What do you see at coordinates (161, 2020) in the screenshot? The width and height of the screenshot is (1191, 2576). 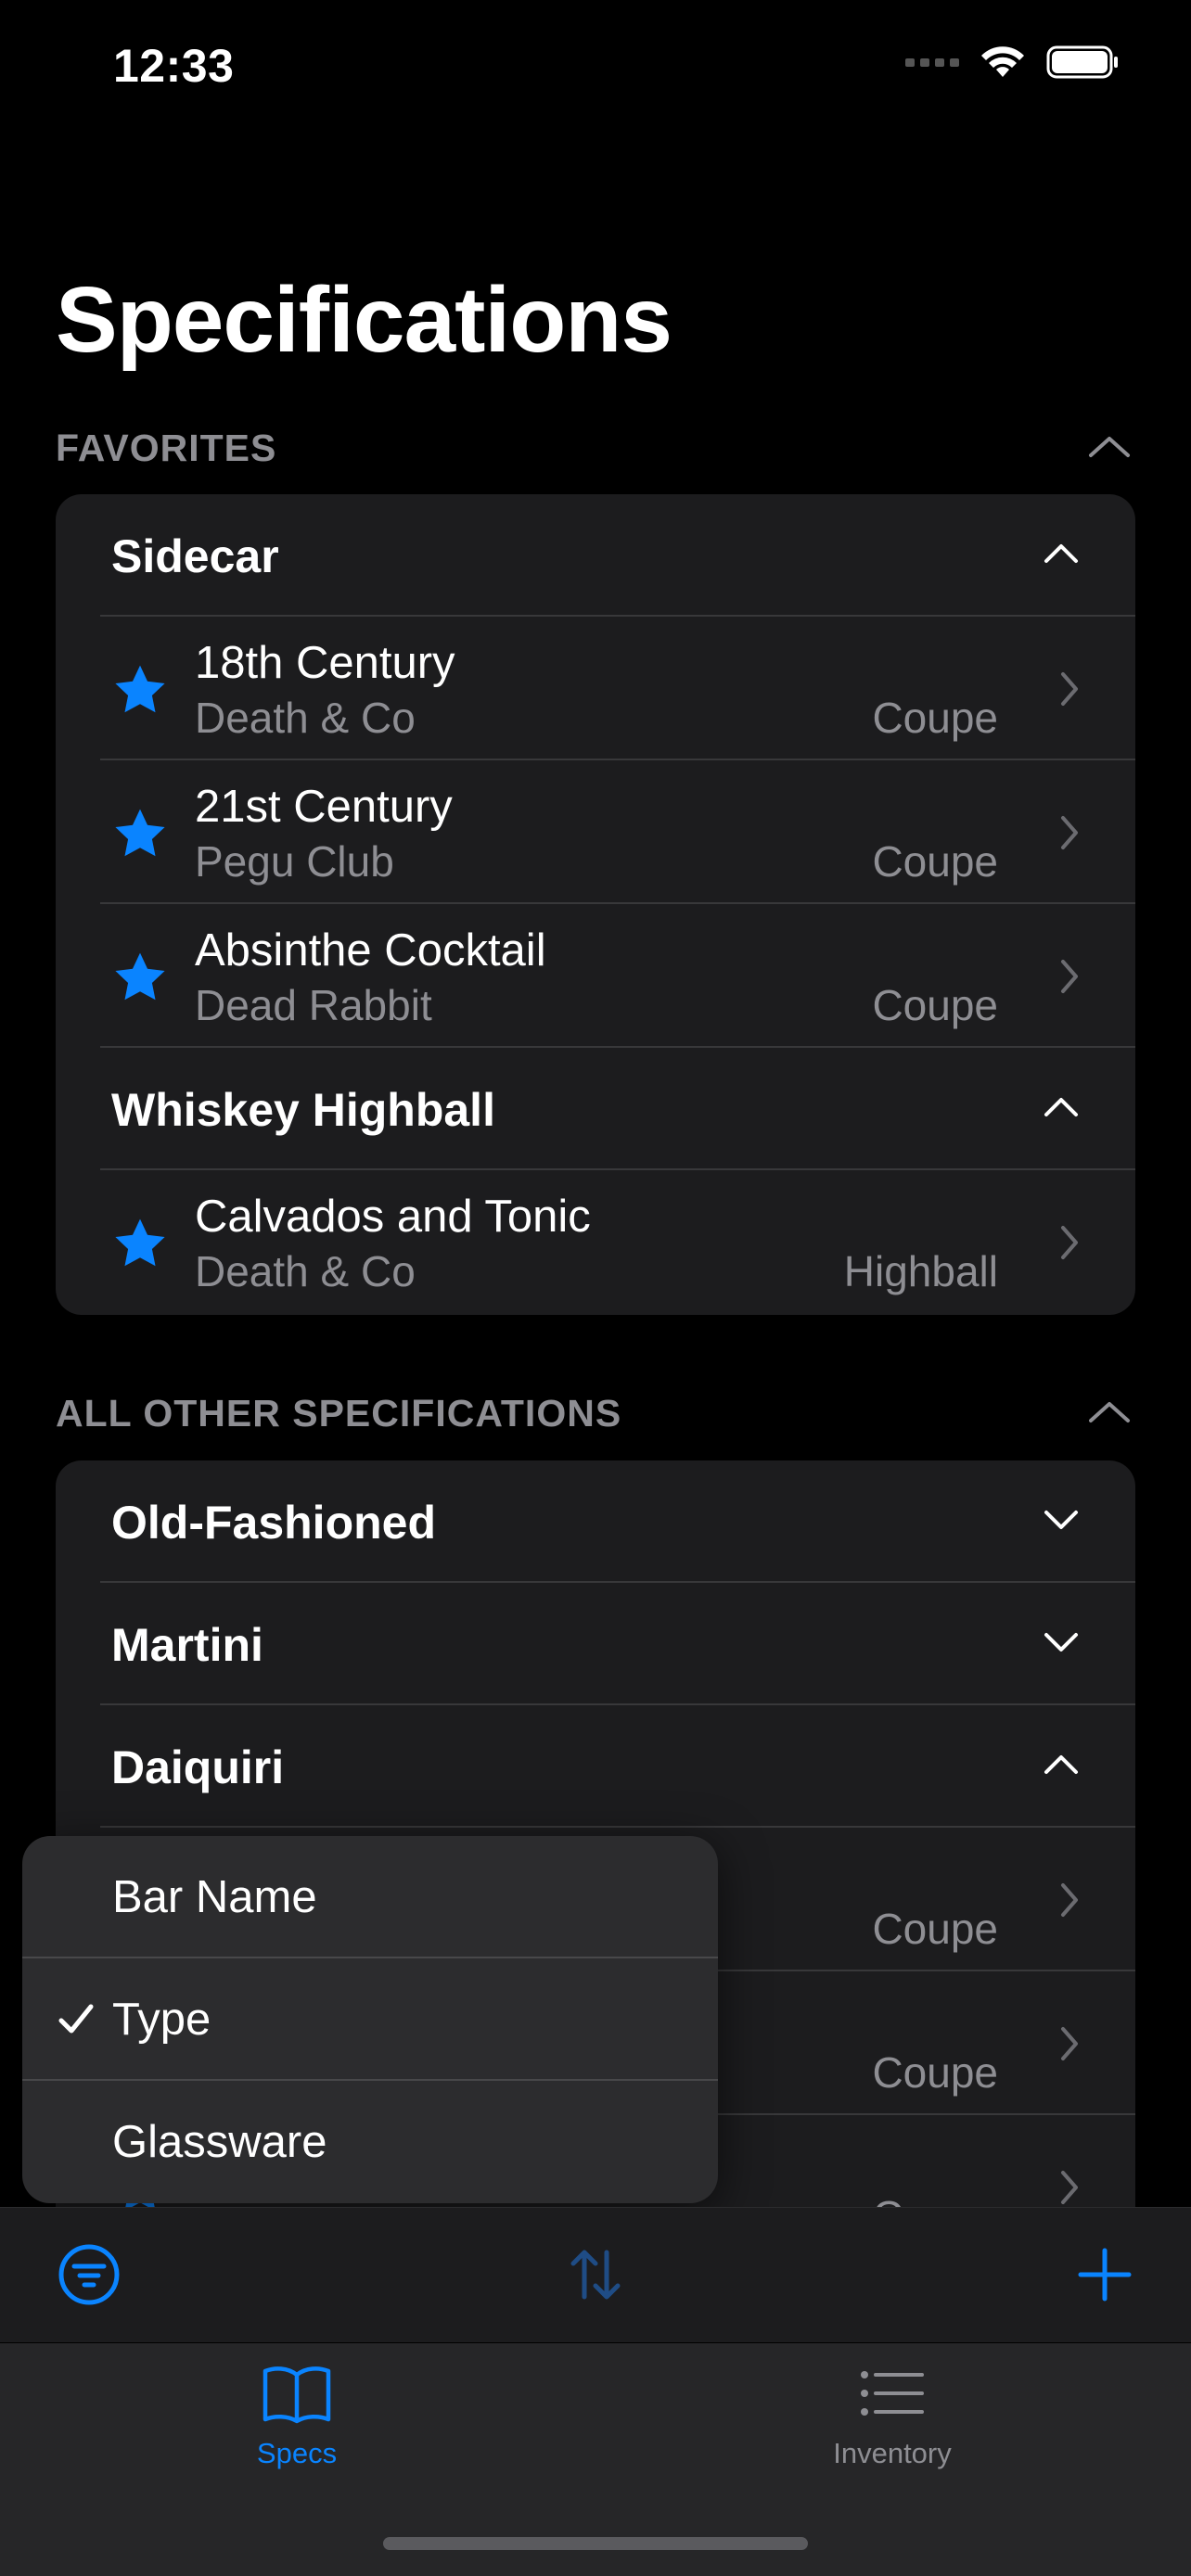 I see `menu-item-label: Type` at bounding box center [161, 2020].